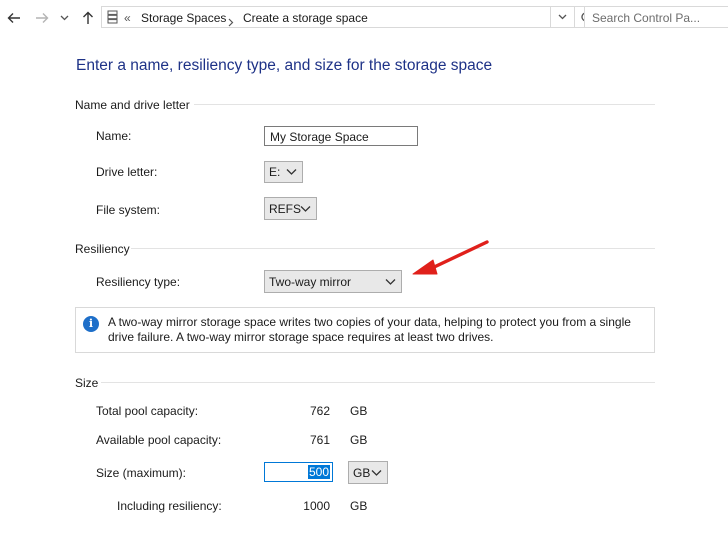 The height and width of the screenshot is (533, 728). Describe the element at coordinates (359, 440) in the screenshot. I see `available-pool-capacity-unit: GB` at that location.